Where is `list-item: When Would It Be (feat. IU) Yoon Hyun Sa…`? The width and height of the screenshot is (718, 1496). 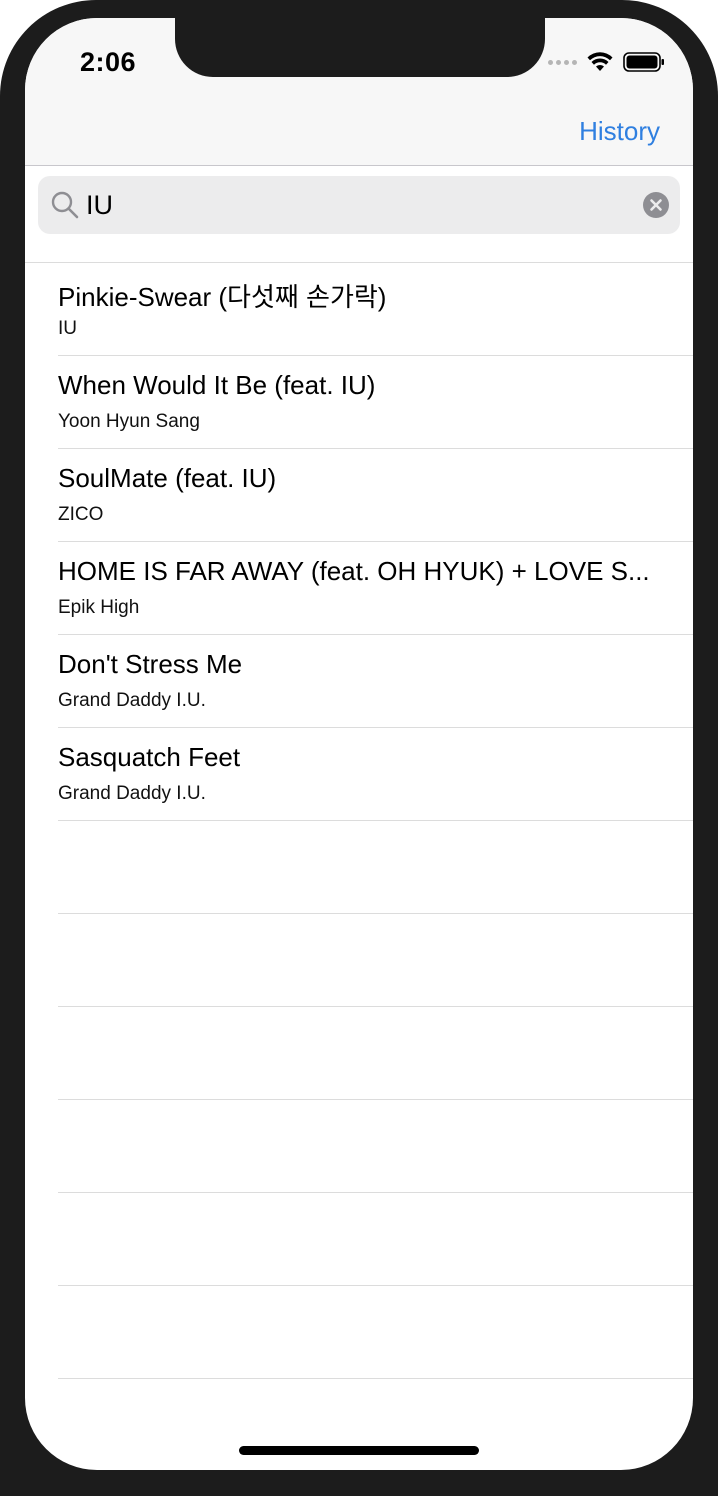
list-item: When Would It Be (feat. IU) Yoon Hyun Sa… is located at coordinates (375, 402).